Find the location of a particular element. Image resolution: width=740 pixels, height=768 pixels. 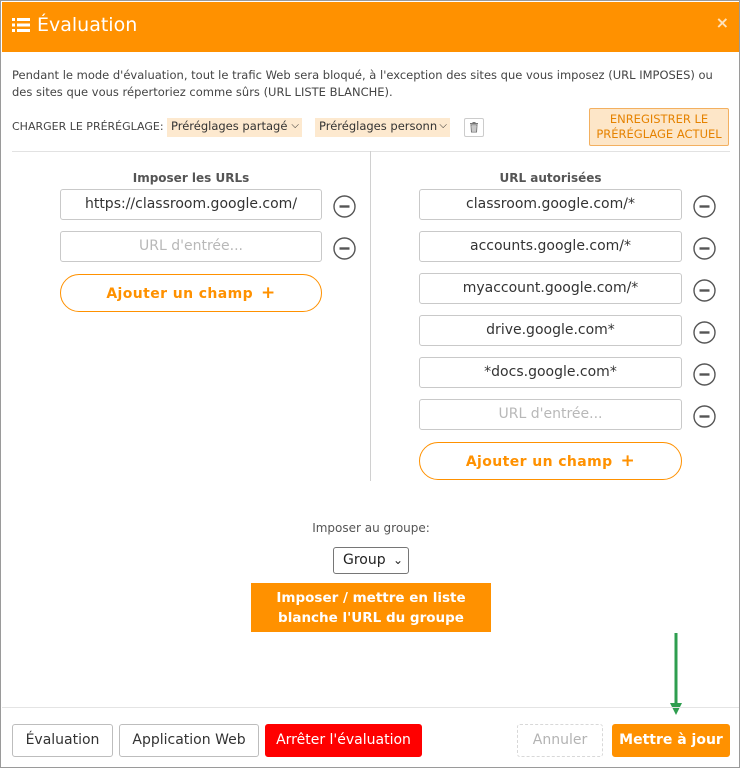

arrow-down-icon is located at coordinates (676, 674).